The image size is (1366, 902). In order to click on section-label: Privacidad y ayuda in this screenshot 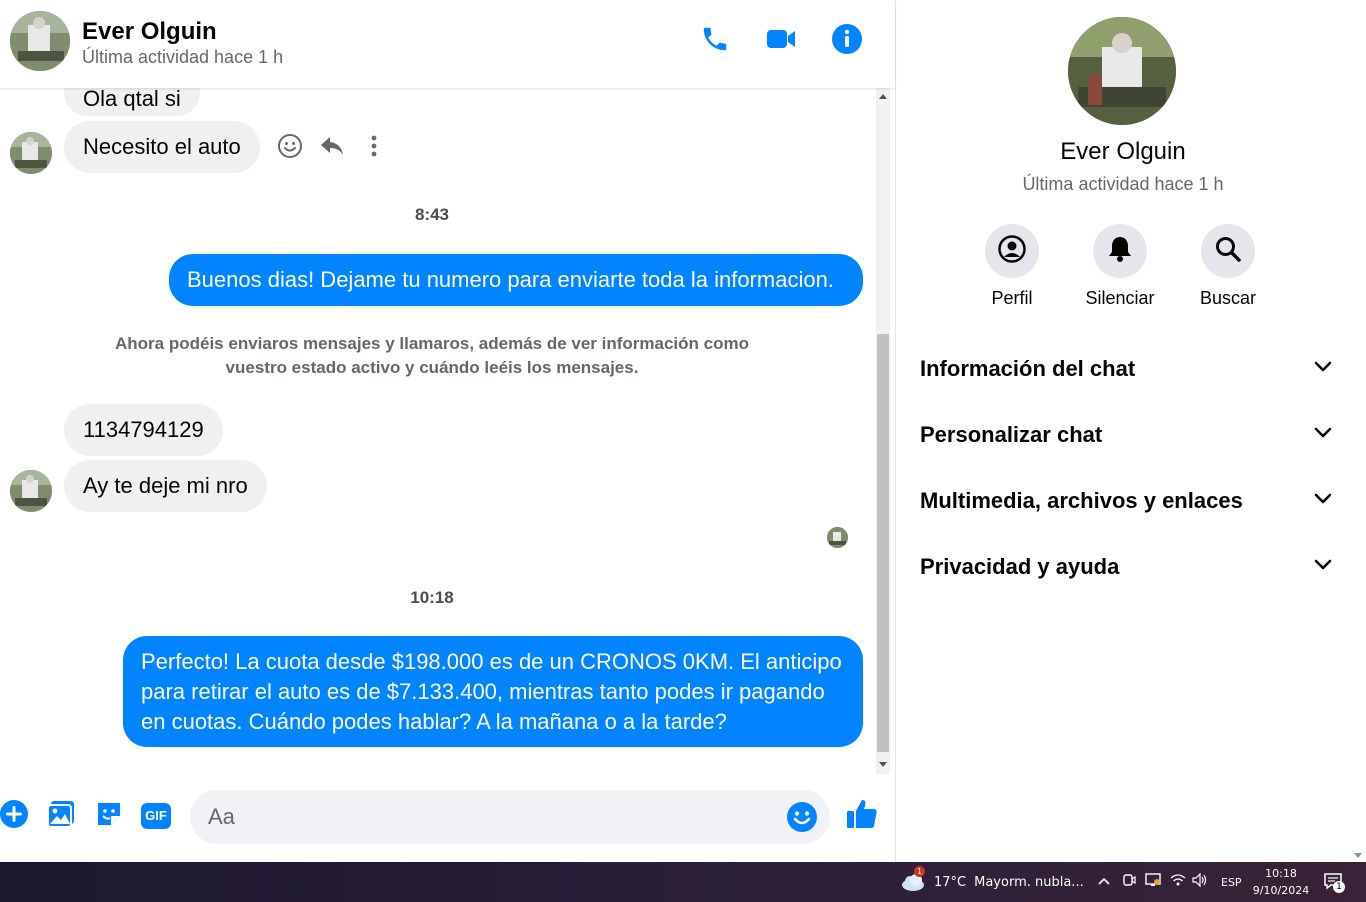, I will do `click(1020, 566)`.